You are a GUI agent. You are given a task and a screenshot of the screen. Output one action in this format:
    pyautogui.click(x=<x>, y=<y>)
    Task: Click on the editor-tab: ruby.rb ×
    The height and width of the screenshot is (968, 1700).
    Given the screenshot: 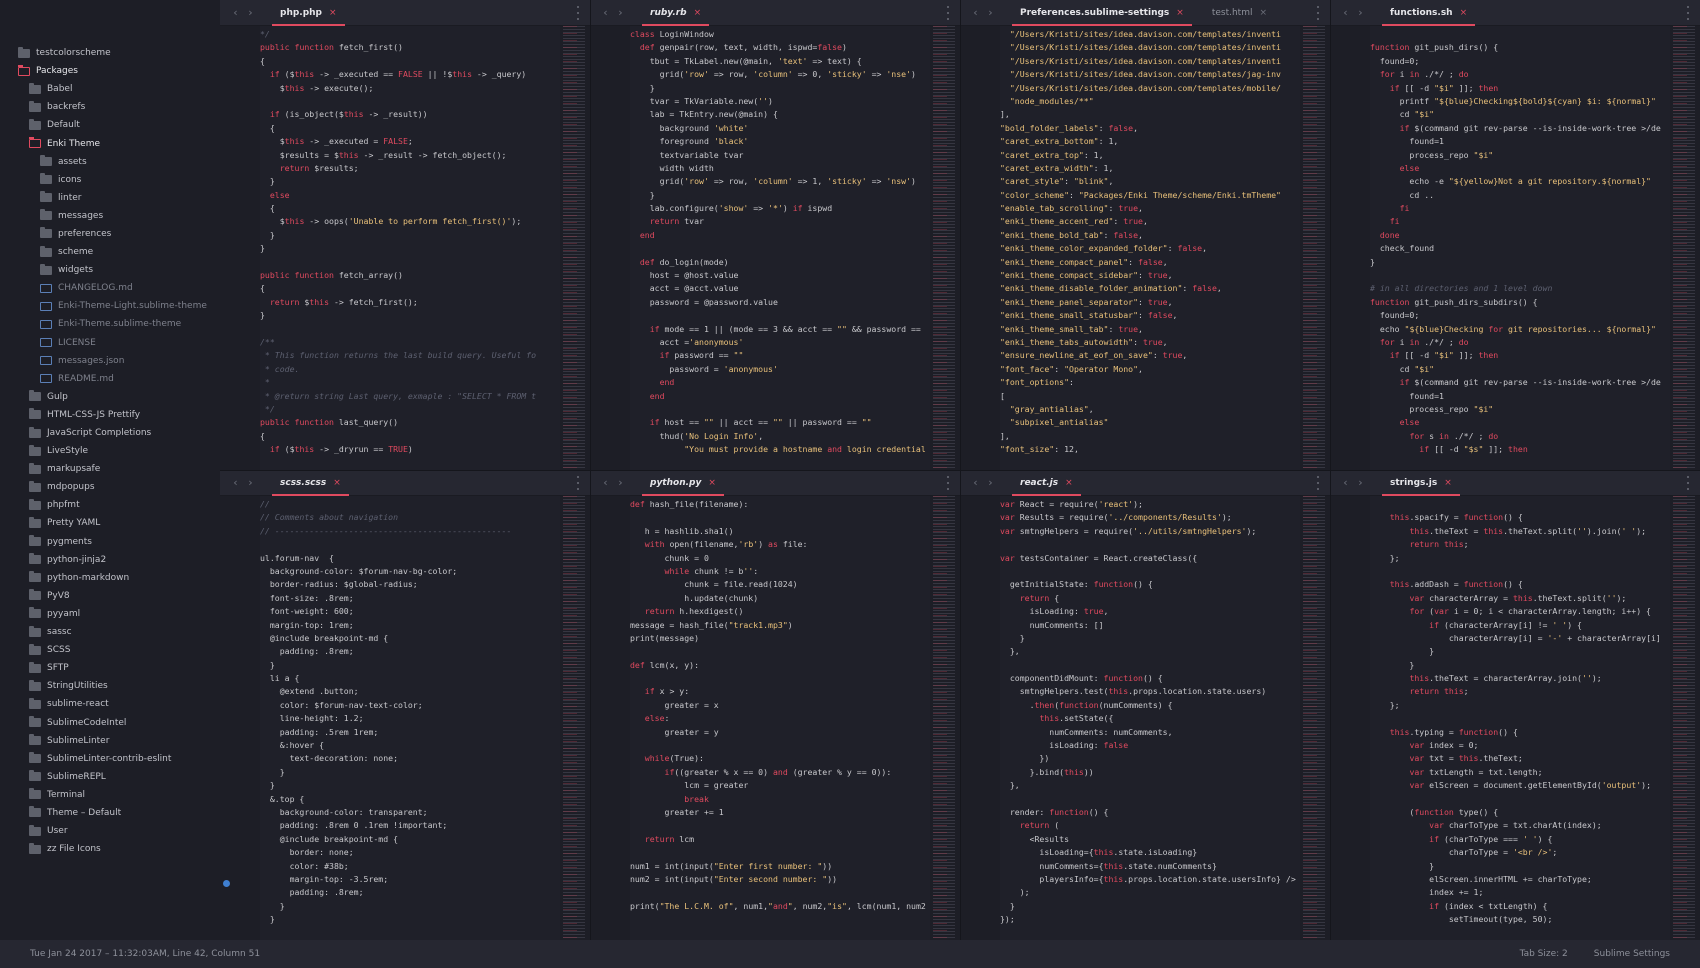 What is the action you would take?
    pyautogui.click(x=675, y=13)
    